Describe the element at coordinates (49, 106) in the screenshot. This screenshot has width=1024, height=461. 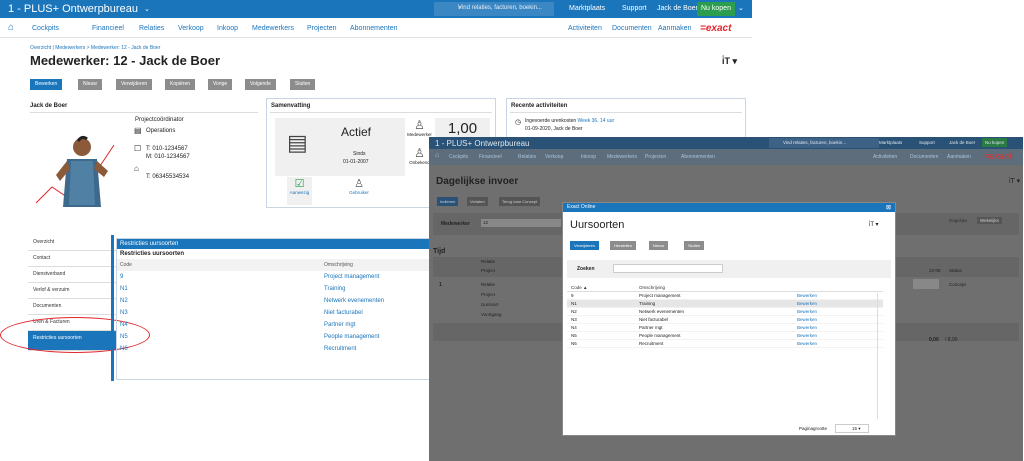
I see `person-name: Jack de Boer` at that location.